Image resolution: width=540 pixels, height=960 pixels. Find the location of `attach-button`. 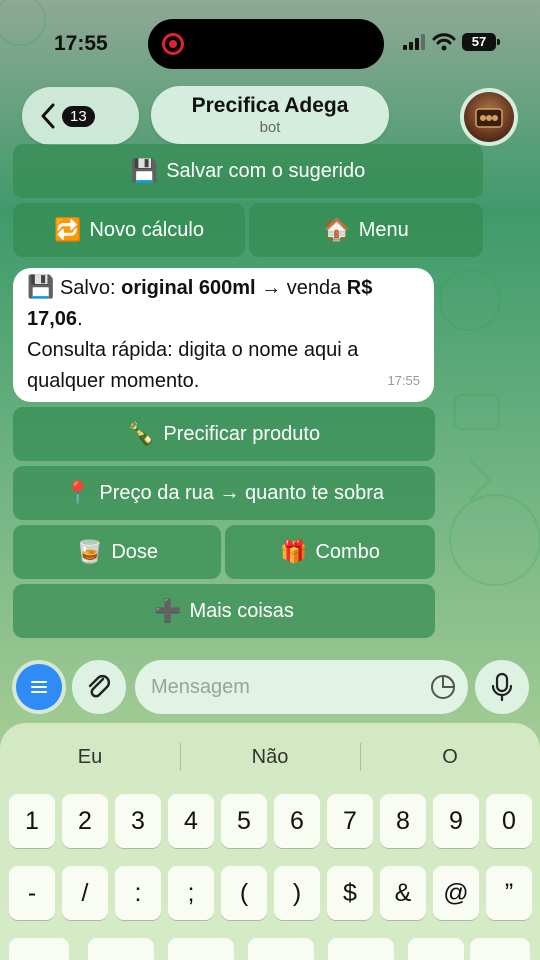

attach-button is located at coordinates (99, 687).